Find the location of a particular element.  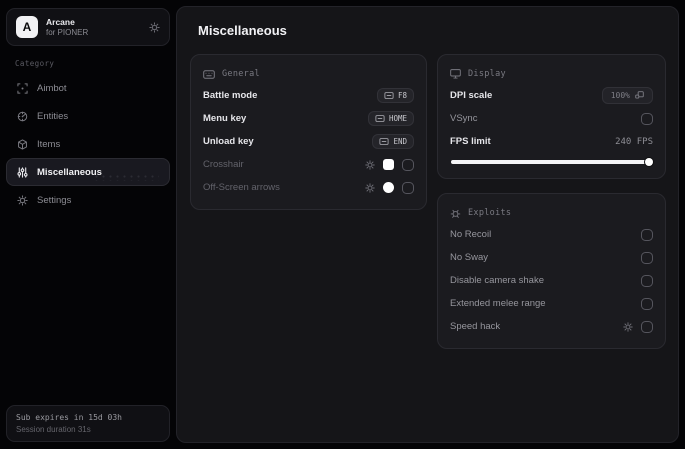

sidebar-item-entities: Entities is located at coordinates (88, 116).